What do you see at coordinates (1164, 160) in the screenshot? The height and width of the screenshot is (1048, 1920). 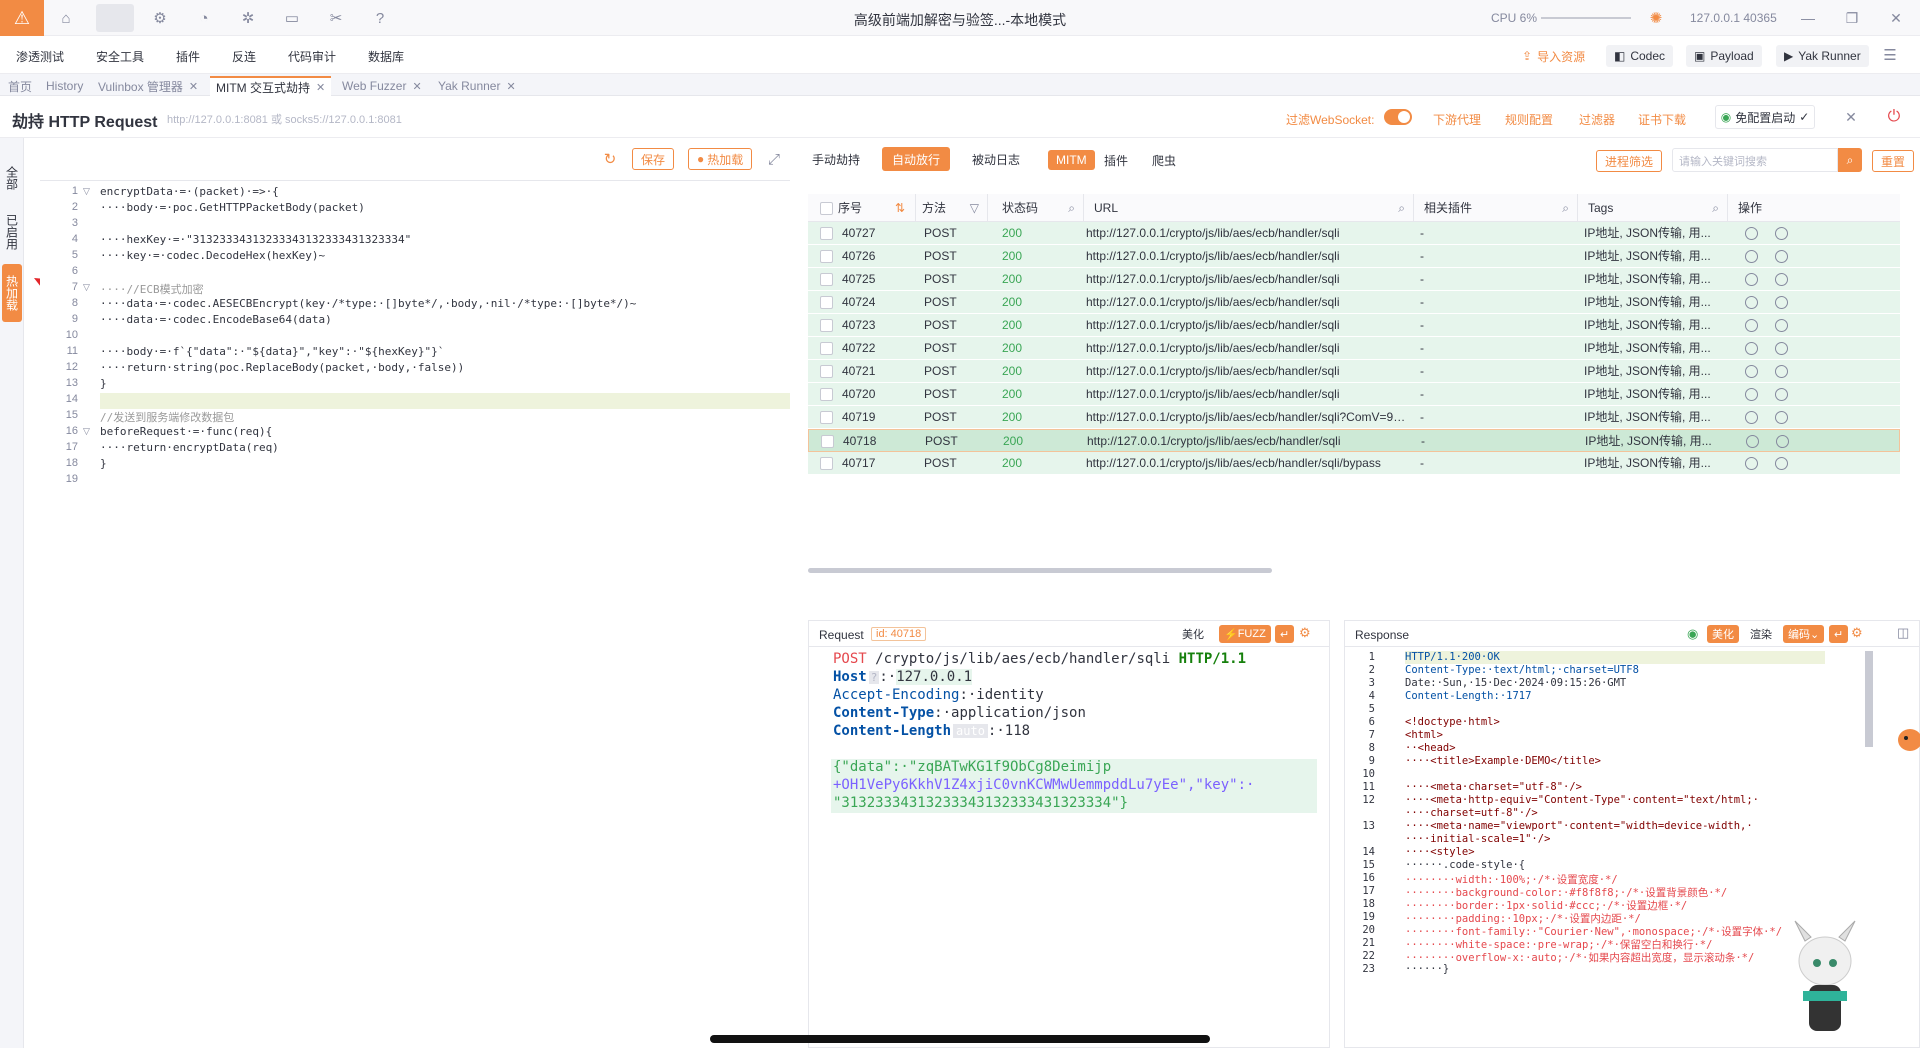 I see `tab-crawler: 爬虫` at bounding box center [1164, 160].